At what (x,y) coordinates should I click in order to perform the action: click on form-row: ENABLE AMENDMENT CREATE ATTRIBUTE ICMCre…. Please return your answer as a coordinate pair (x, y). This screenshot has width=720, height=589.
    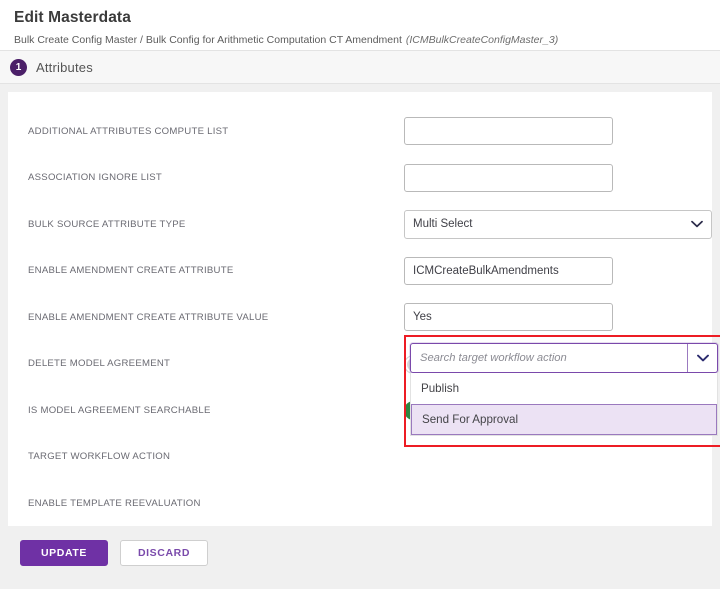
    Looking at the image, I should click on (360, 271).